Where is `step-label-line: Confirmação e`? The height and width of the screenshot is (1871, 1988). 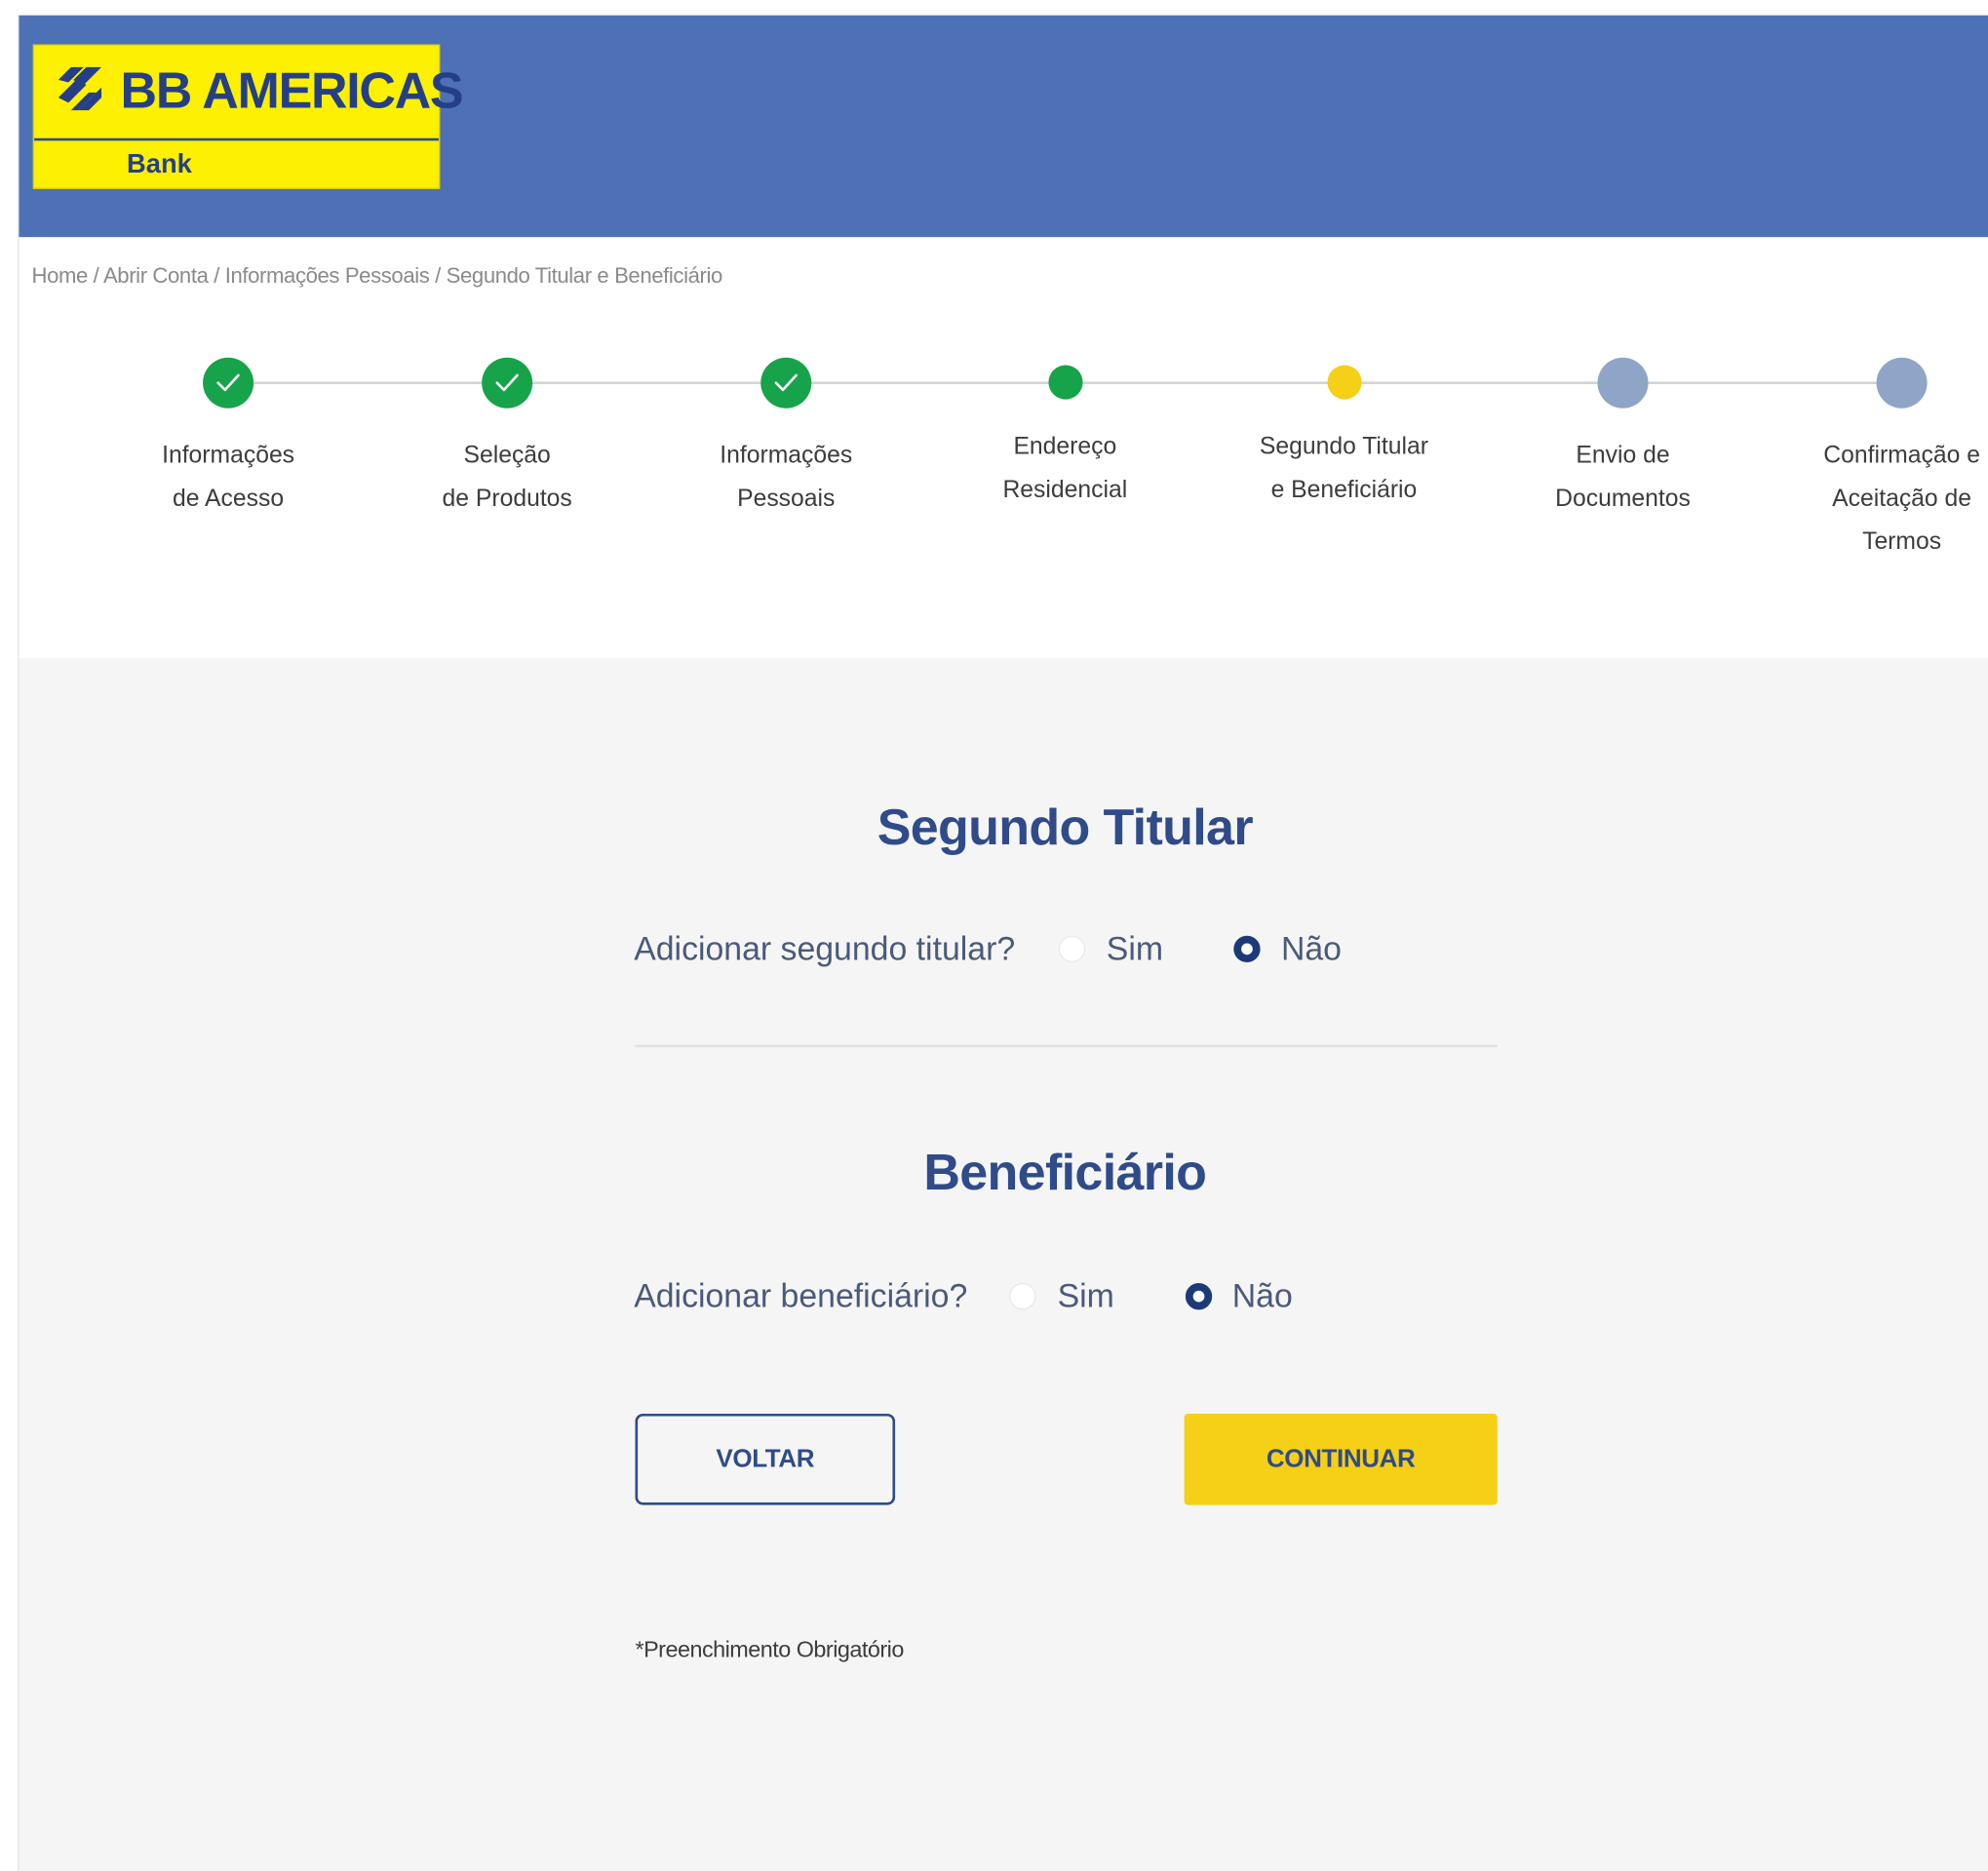
step-label-line: Confirmação e is located at coordinates (1901, 456).